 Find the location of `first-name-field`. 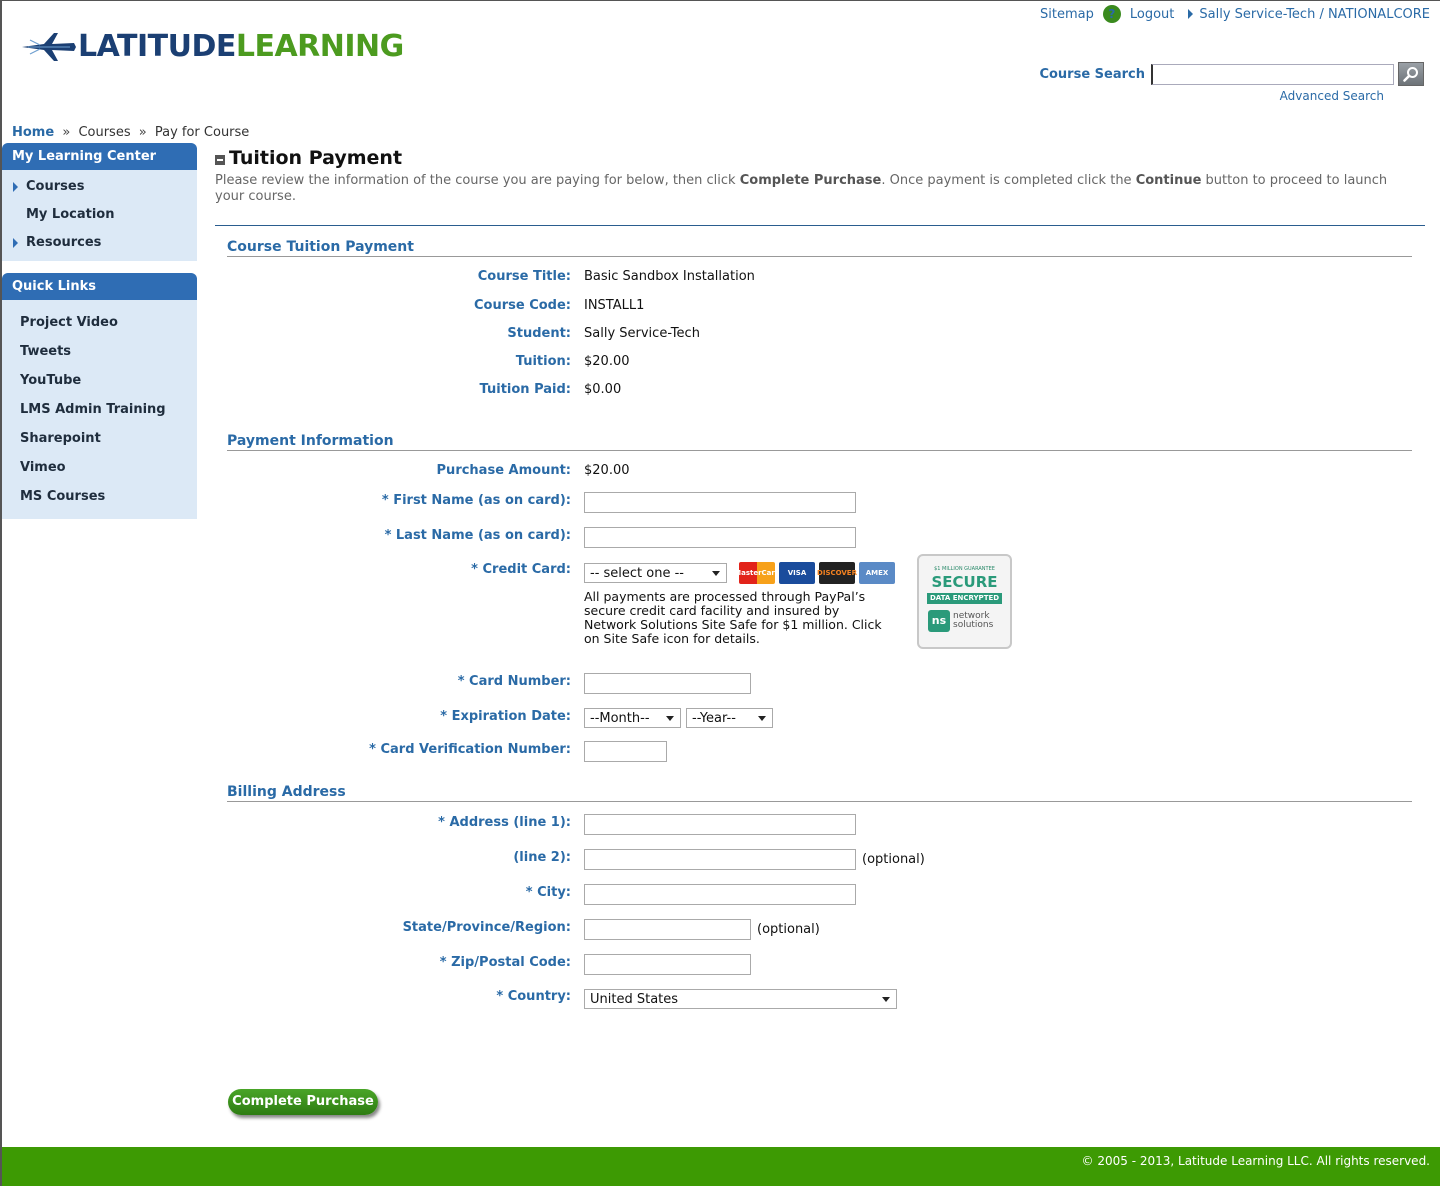

first-name-field is located at coordinates (720, 502).